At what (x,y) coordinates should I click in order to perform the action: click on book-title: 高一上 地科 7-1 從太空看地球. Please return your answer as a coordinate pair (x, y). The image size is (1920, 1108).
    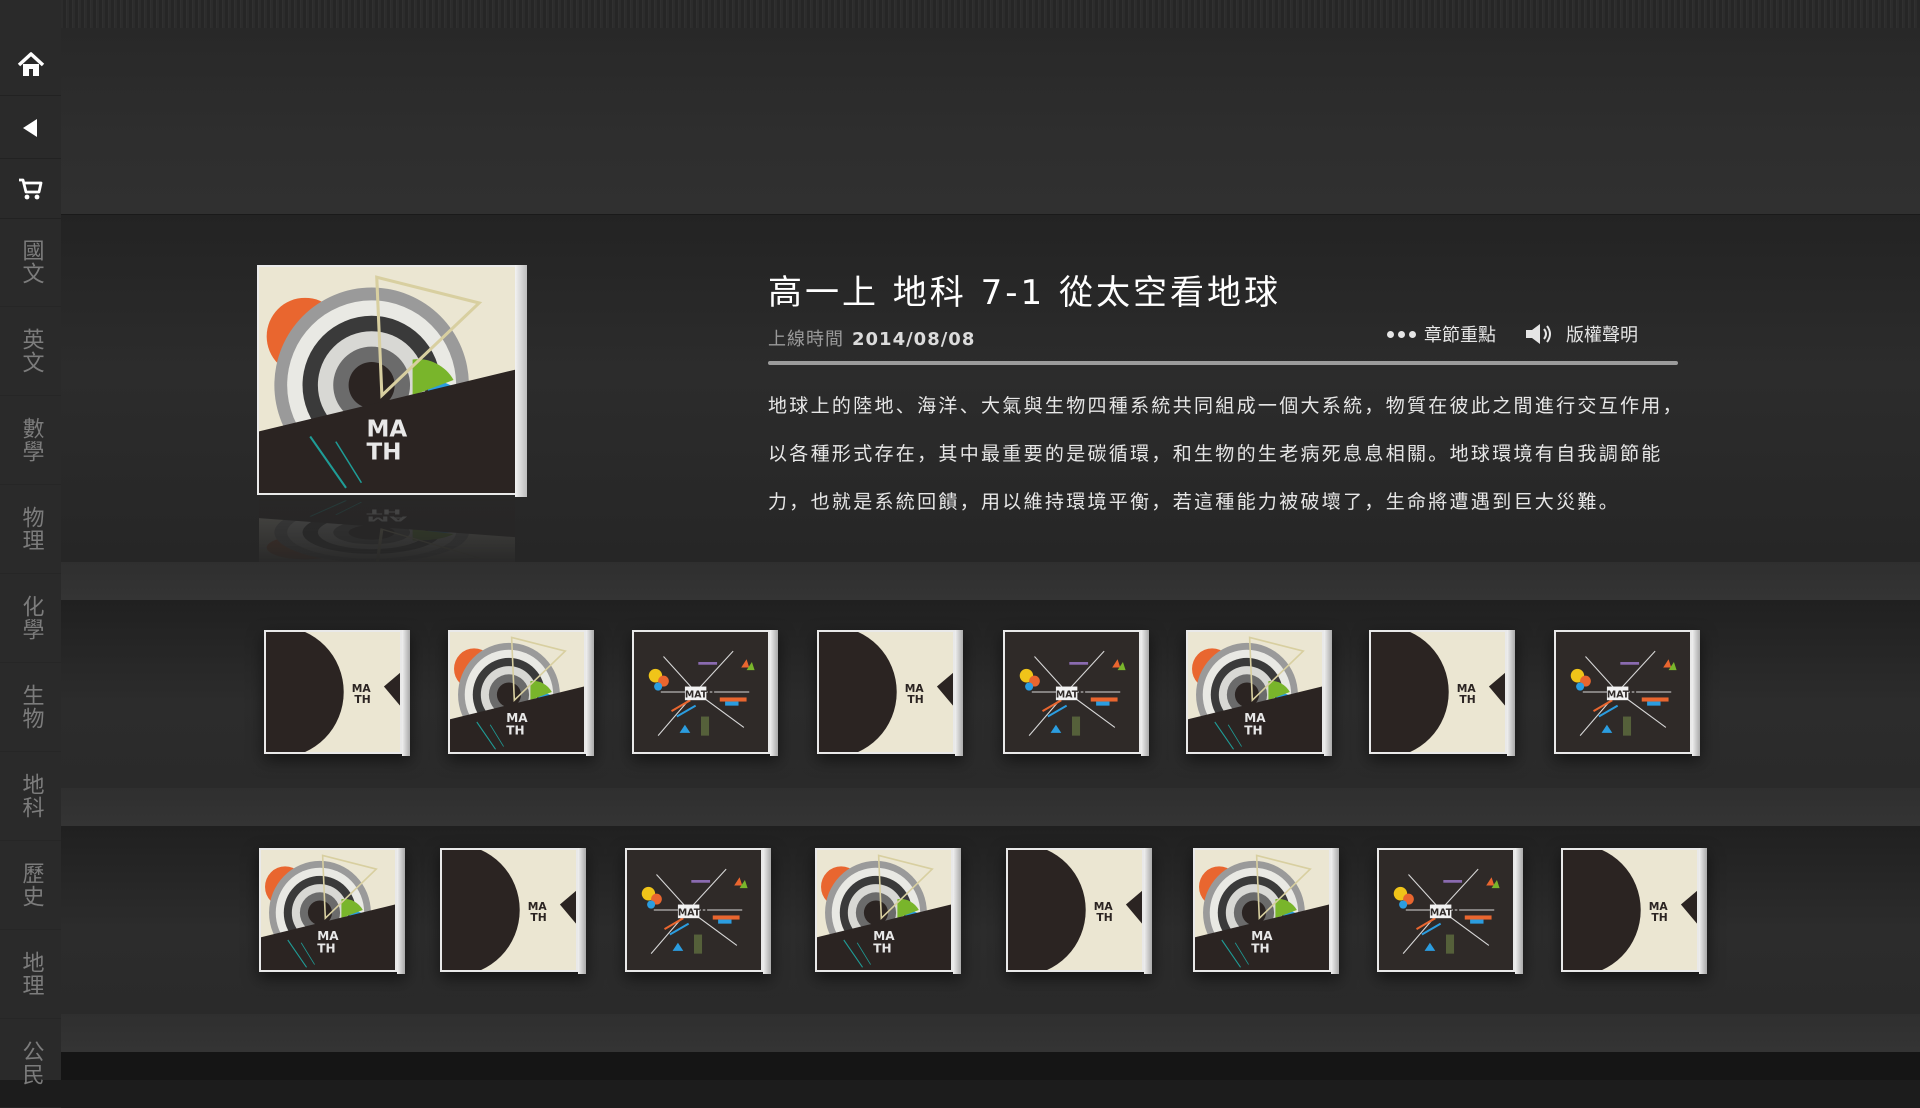
    Looking at the image, I should click on (1024, 293).